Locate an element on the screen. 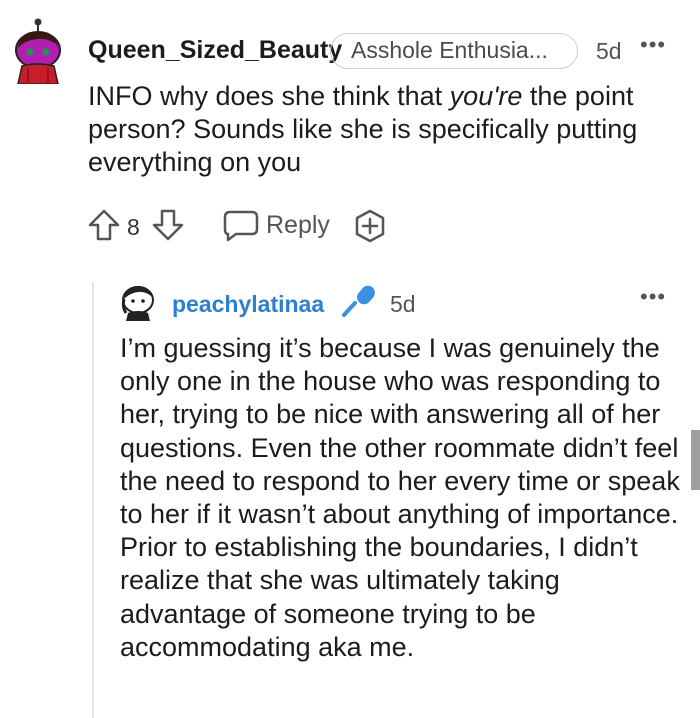  reply-author: peachylatinaa is located at coordinates (248, 304).